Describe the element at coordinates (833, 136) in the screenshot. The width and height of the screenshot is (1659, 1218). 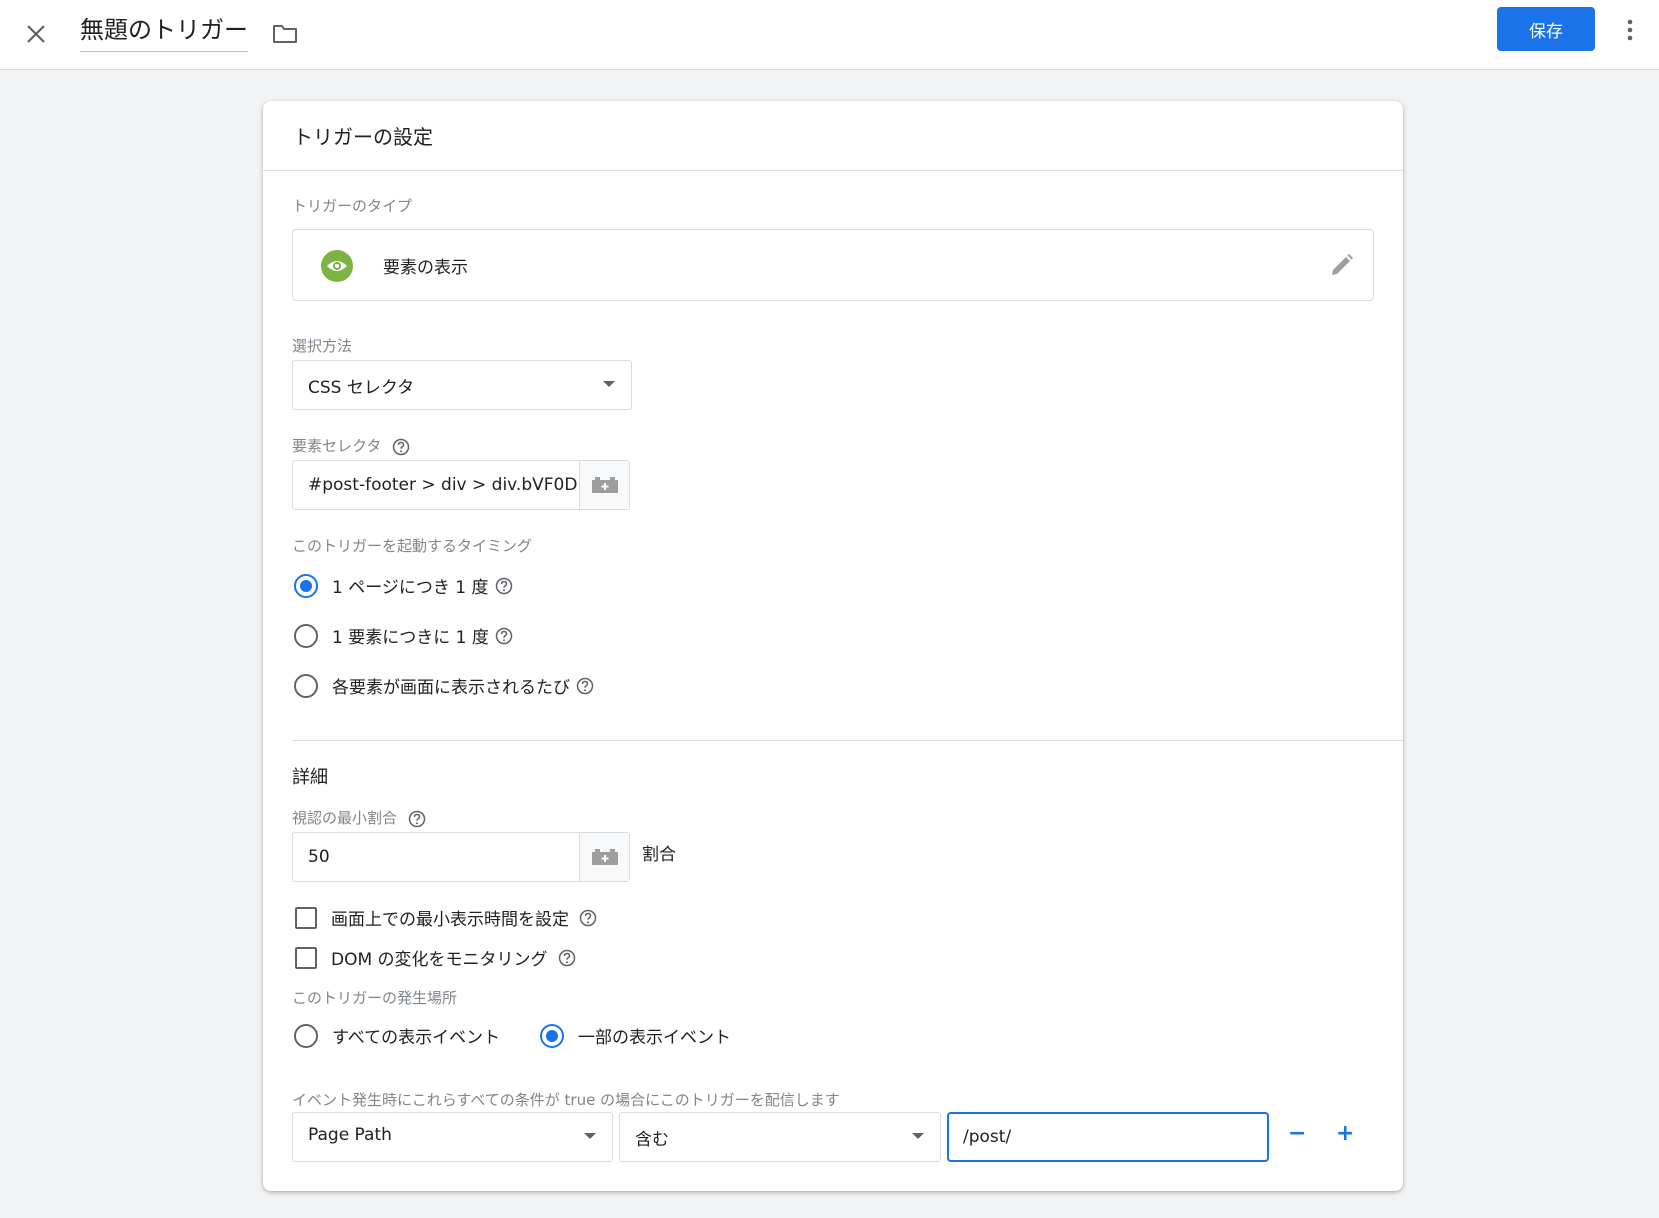
I see `card-header: トリガーの設定` at that location.